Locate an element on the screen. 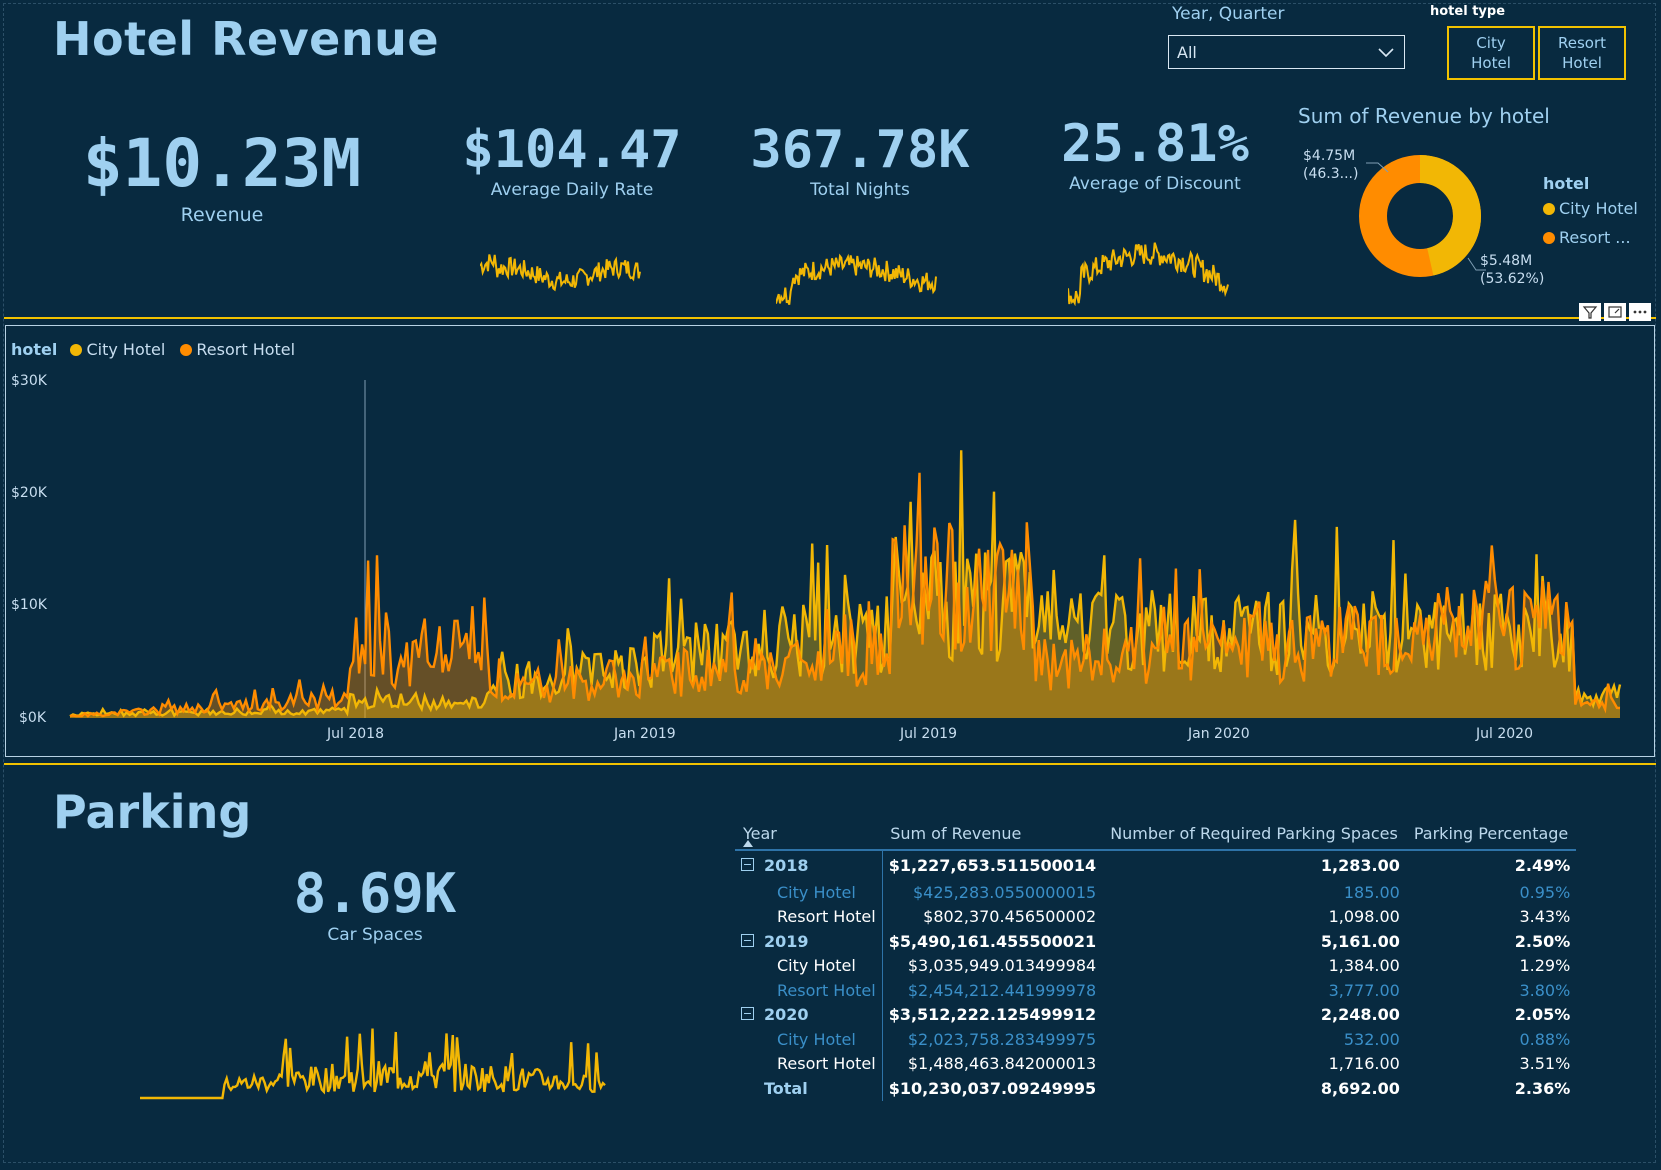  cell-spaces: 3,777.00 is located at coordinates (1364, 990).